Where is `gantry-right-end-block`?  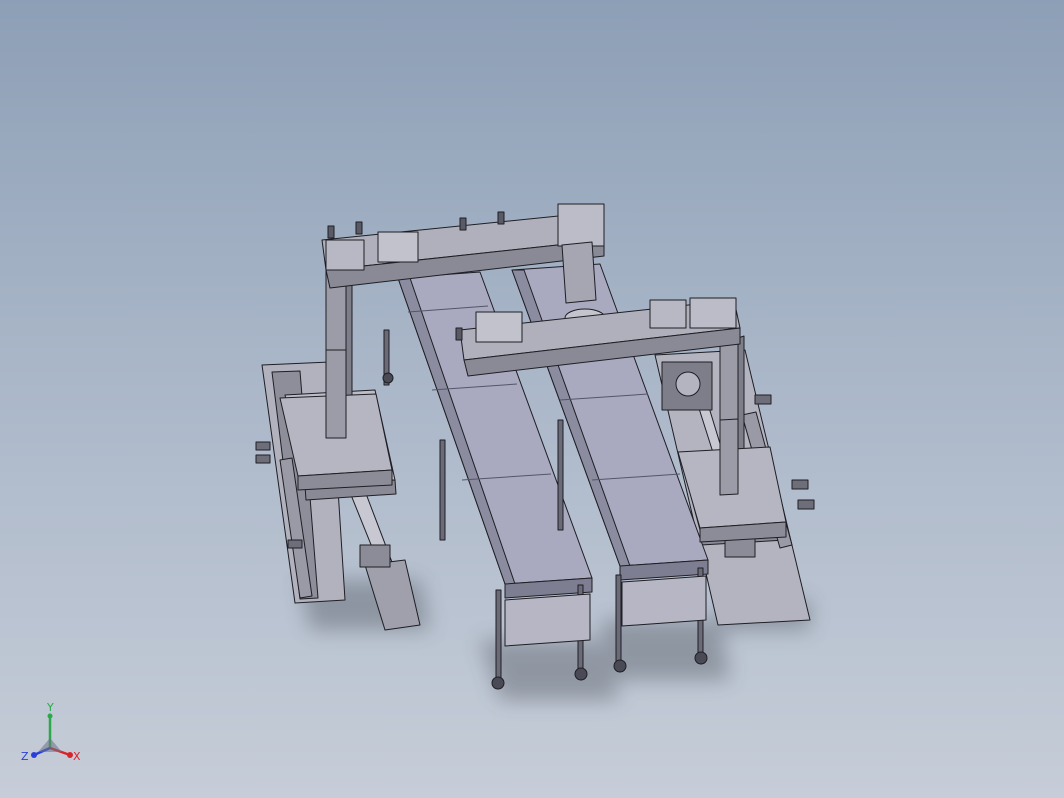
gantry-right-end-block is located at coordinates (668, 314).